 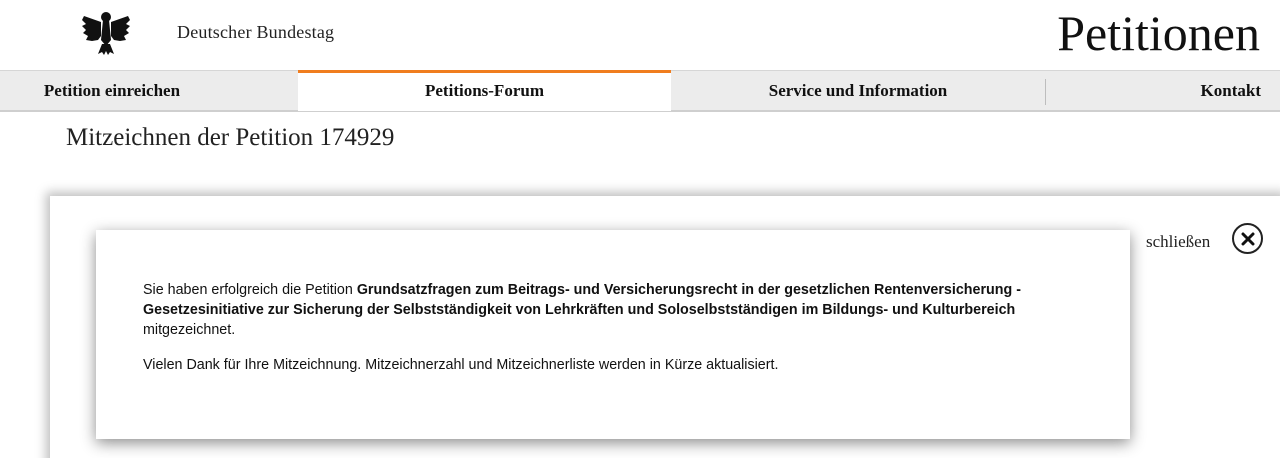 I want to click on nav-item-service-und-information: Service und Information, so click(x=858, y=91).